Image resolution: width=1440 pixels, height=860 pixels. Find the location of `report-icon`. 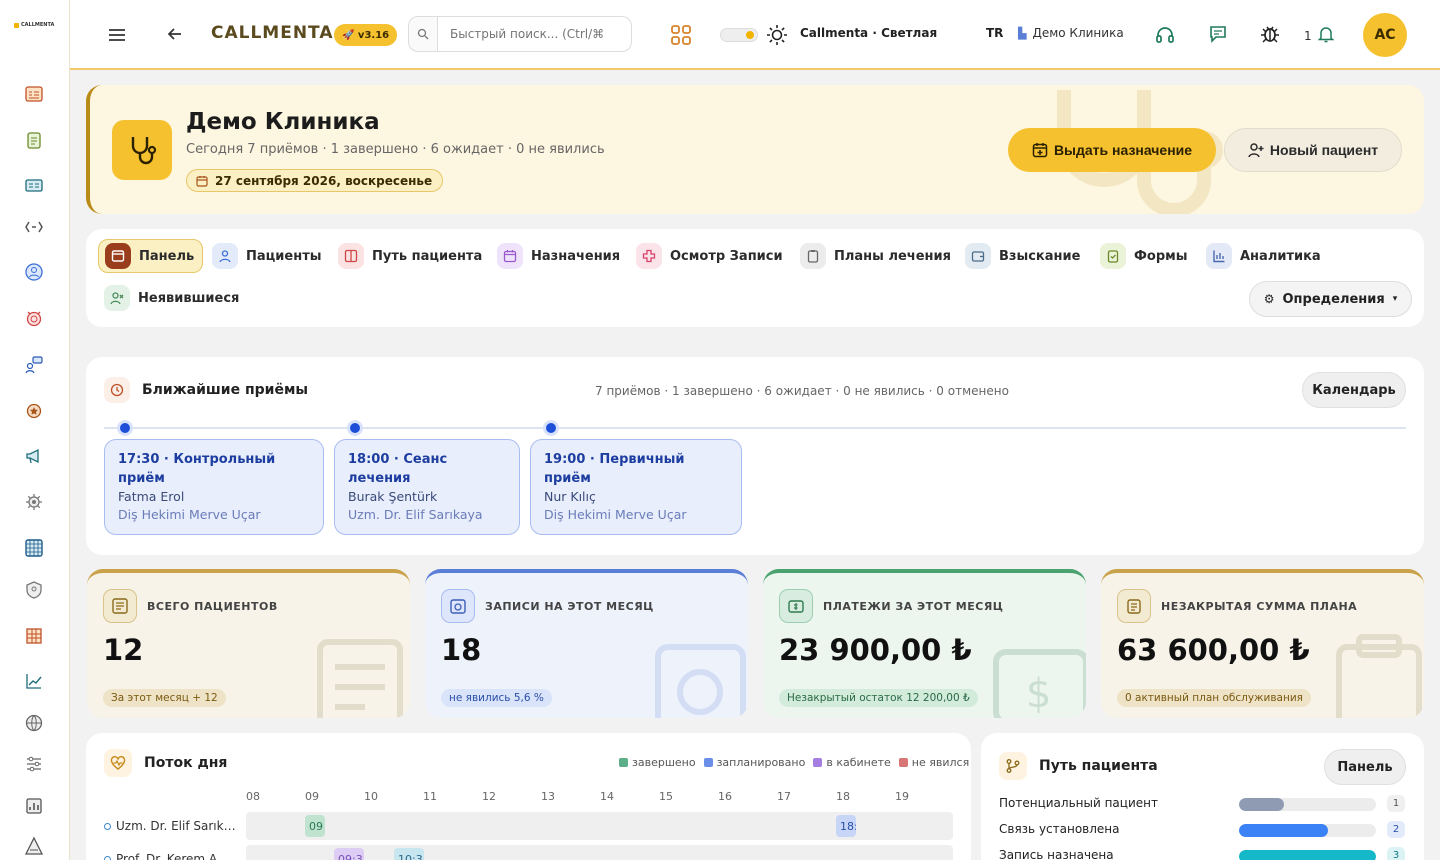

report-icon is located at coordinates (34, 806).